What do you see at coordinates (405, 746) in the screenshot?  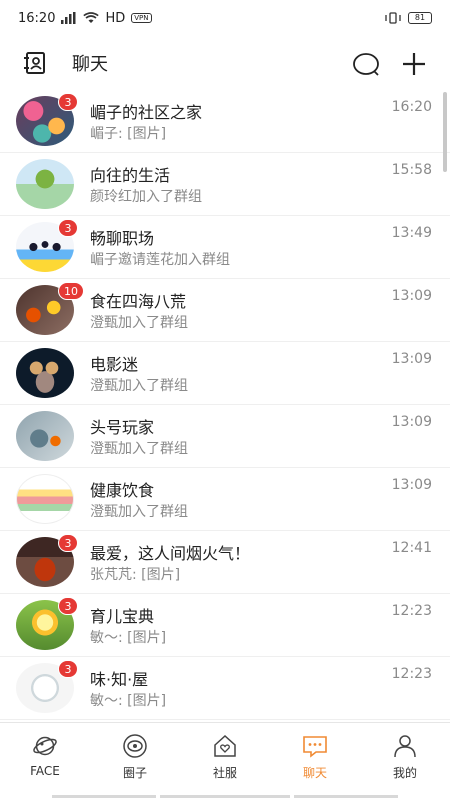 I see `person-icon` at bounding box center [405, 746].